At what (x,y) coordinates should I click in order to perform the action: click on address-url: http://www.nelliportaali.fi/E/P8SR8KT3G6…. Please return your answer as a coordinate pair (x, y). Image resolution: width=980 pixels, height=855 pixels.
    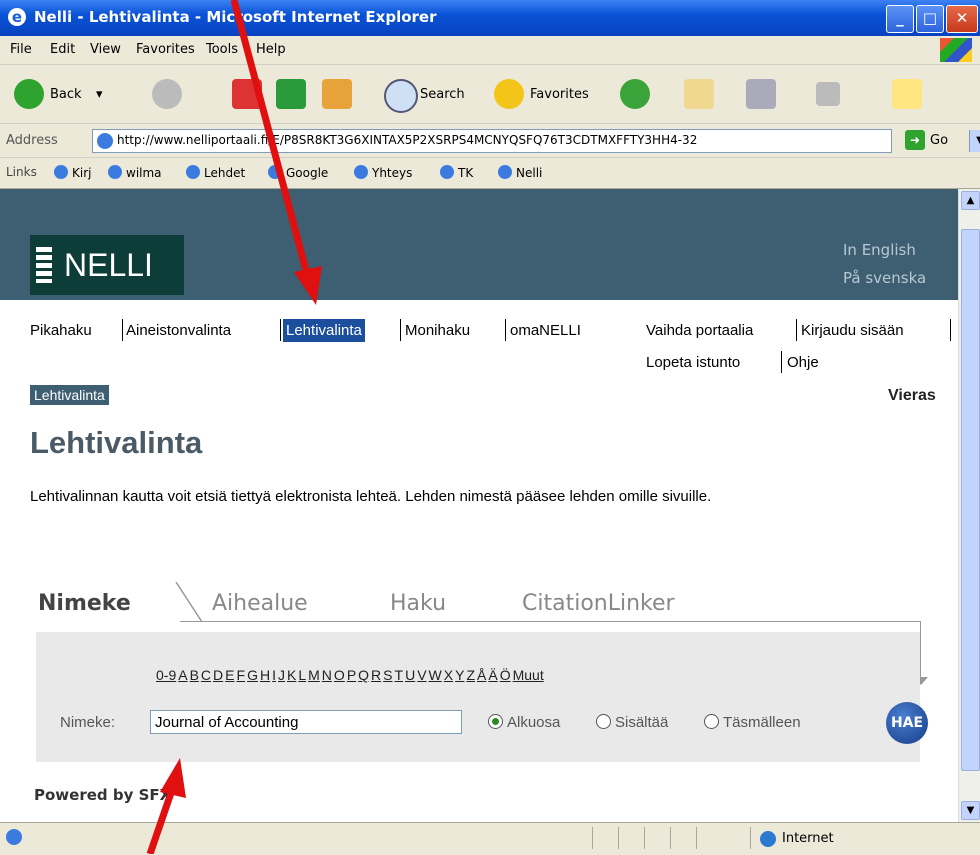
    Looking at the image, I should click on (493, 140).